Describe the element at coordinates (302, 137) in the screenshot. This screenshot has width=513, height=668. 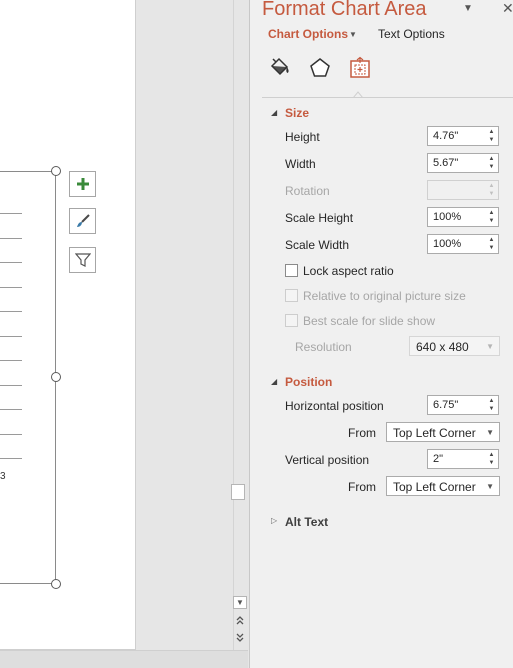
I see `height-label: Height` at that location.